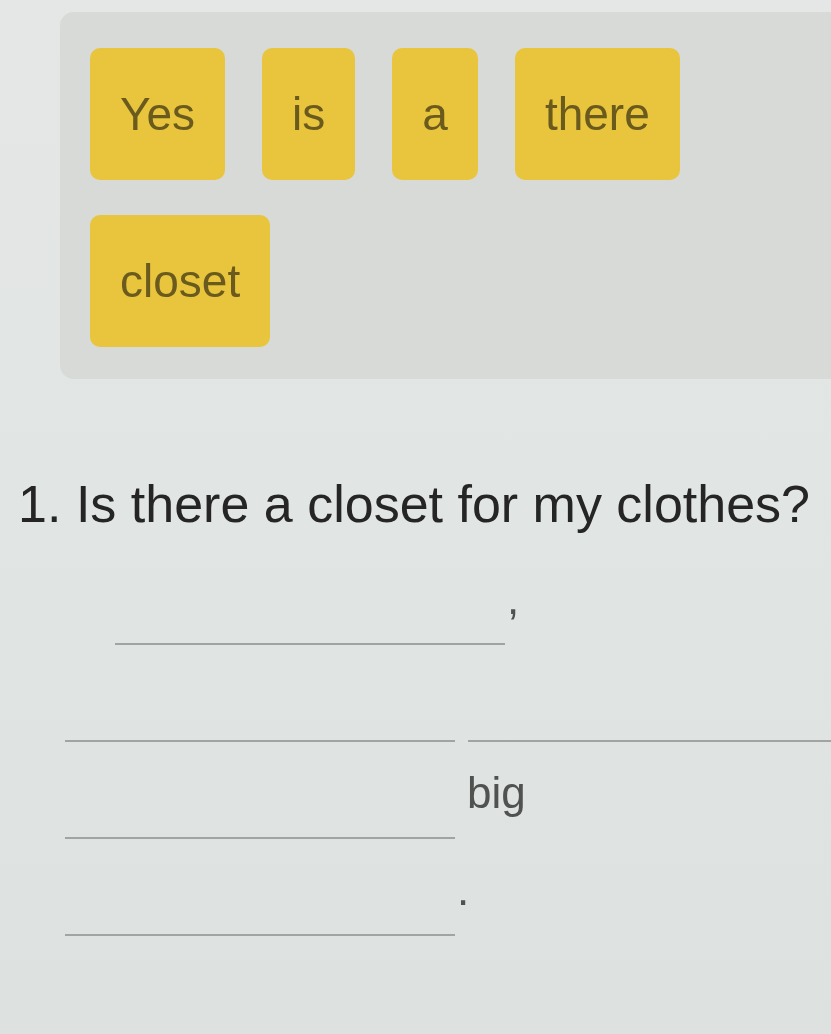  Describe the element at coordinates (180, 281) in the screenshot. I see `word-tile: closet` at that location.